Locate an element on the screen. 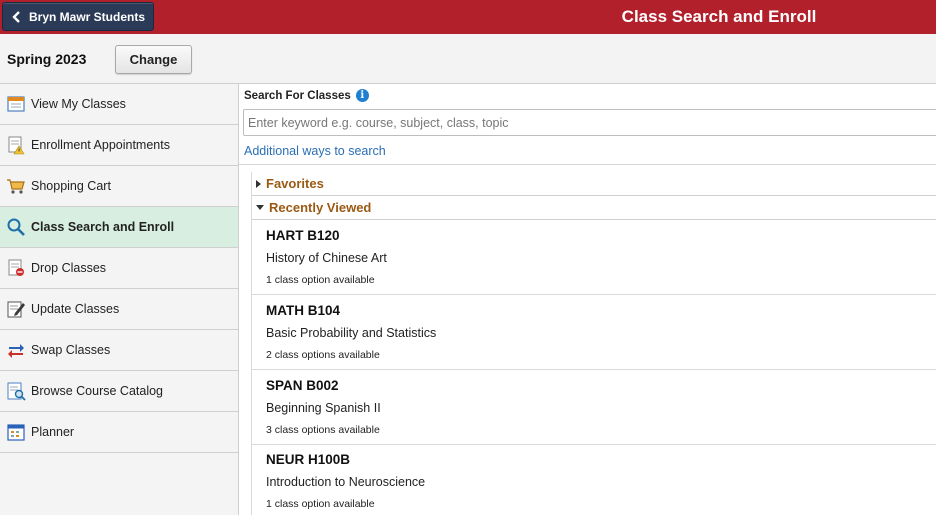  search-input is located at coordinates (589, 122).